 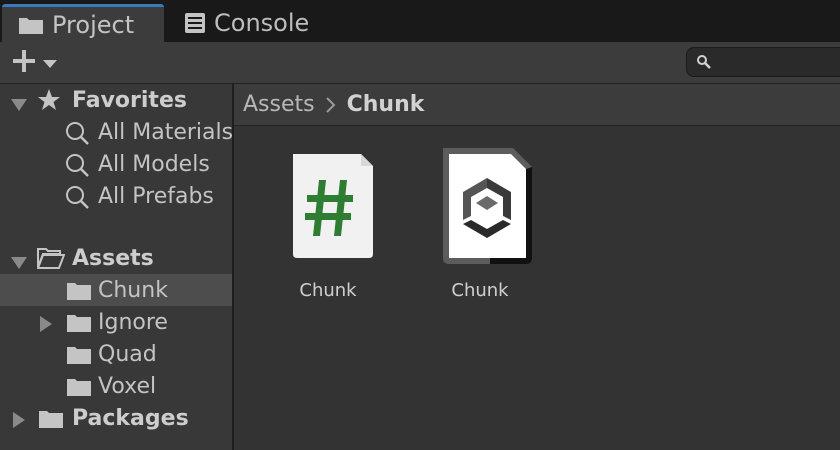 I want to click on tree-item-all-models: All Models, so click(x=116, y=164).